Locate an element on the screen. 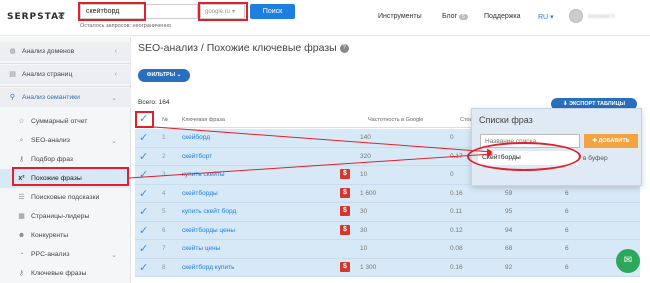 Image resolution: width=650 pixels, height=283 pixels. chat-icon: ✉ is located at coordinates (628, 260).